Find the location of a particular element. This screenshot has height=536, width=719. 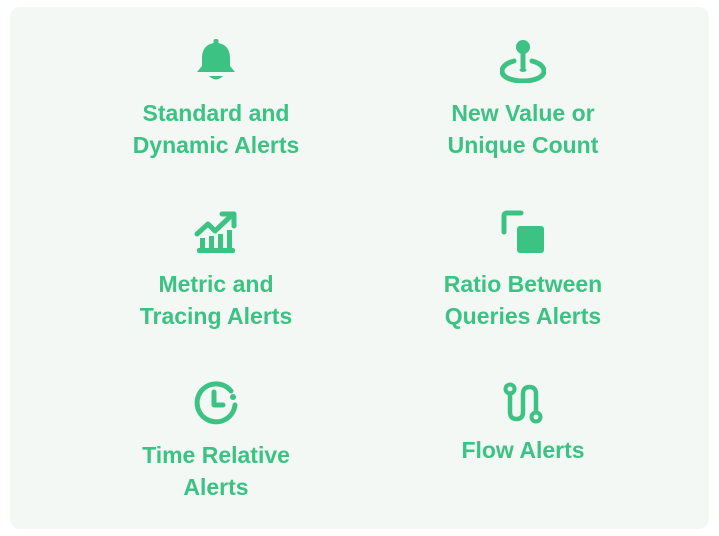

tile-time-relative-alerts: Time Relative Alerts is located at coordinates (216, 441).